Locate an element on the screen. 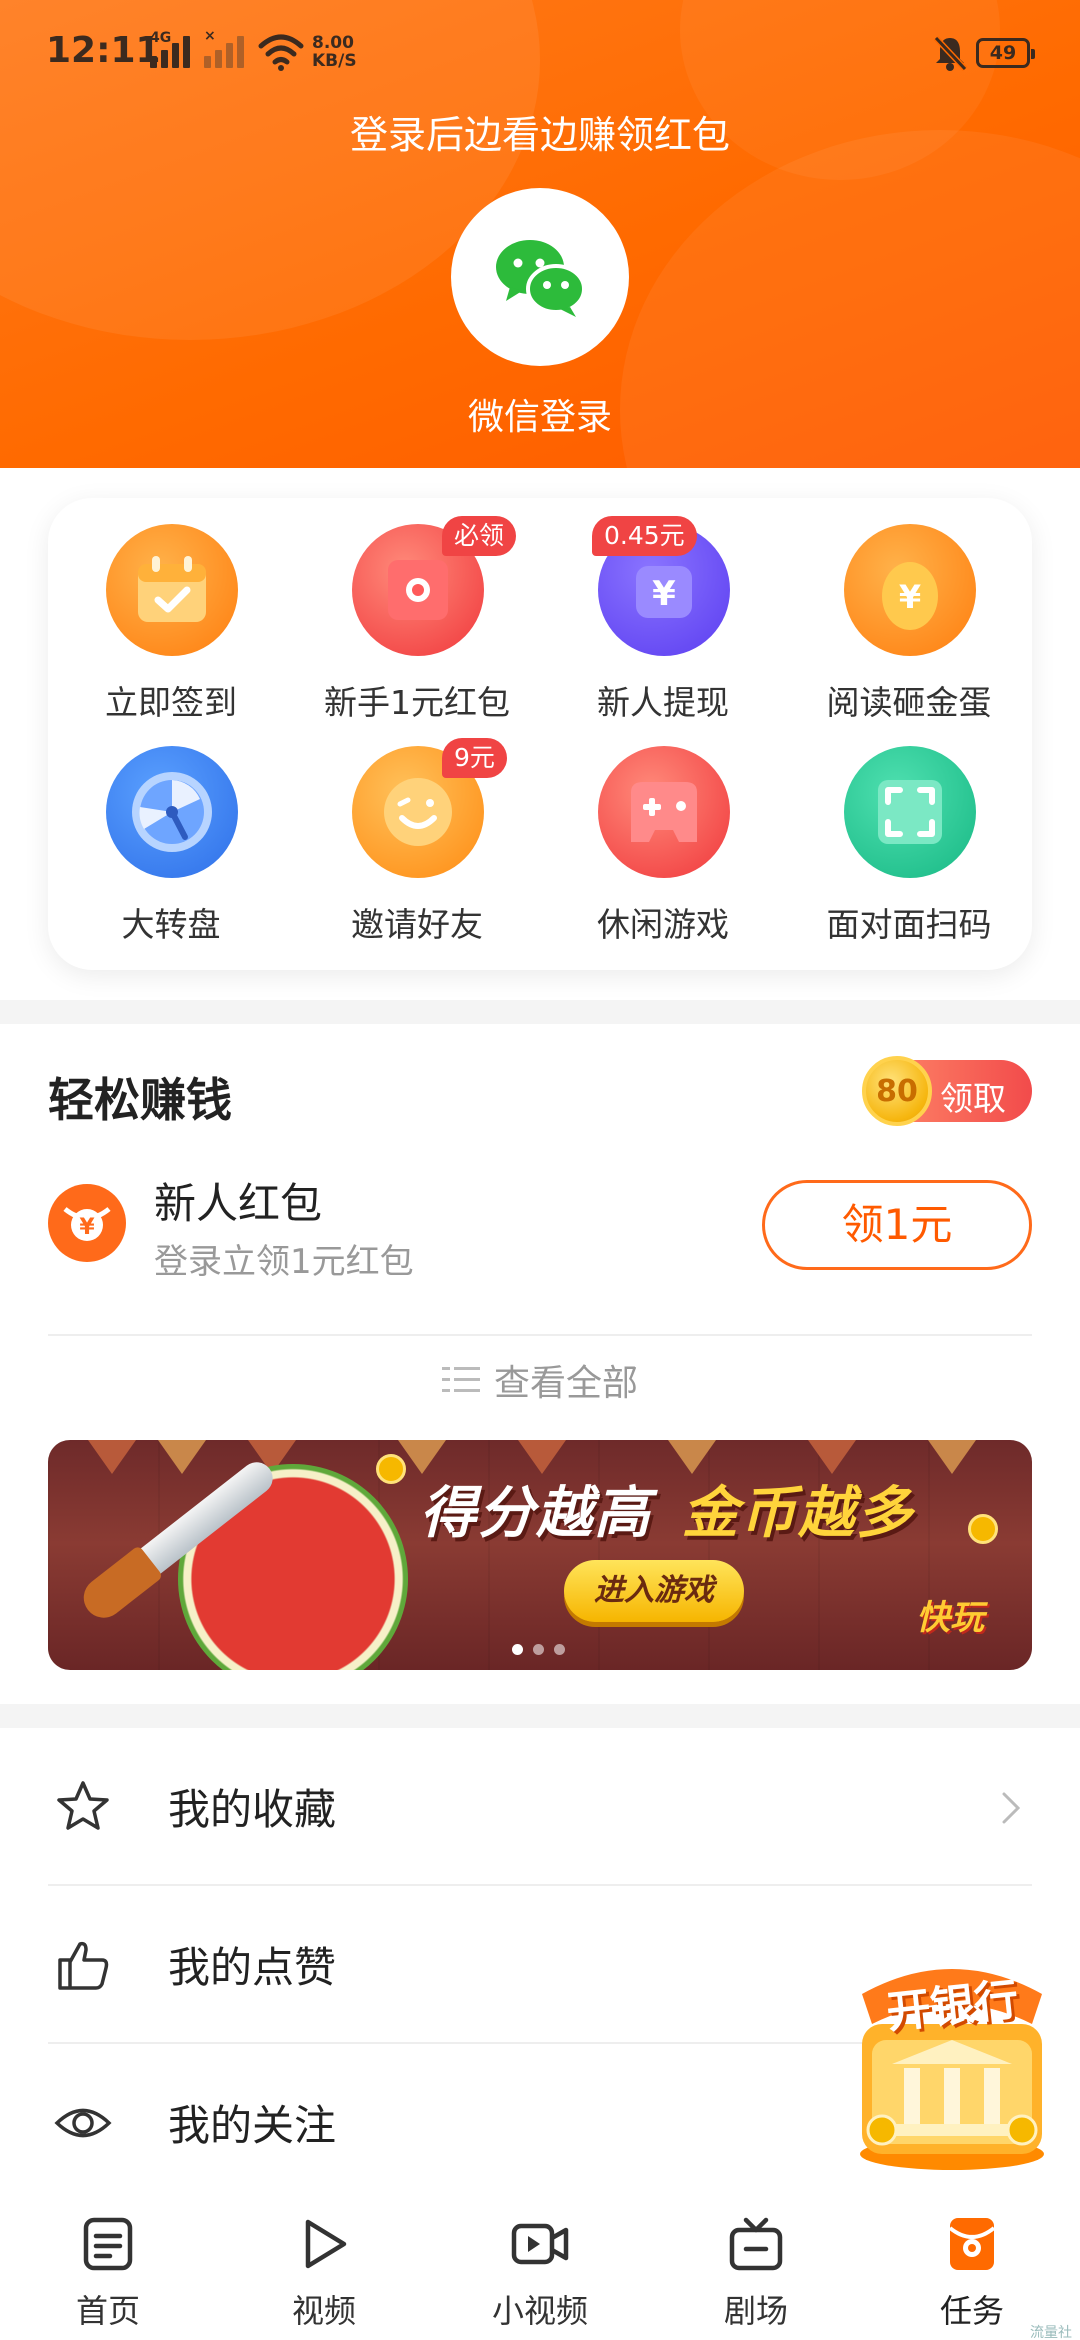 The image size is (1080, 2340). scan-qr-icon is located at coordinates (910, 812).